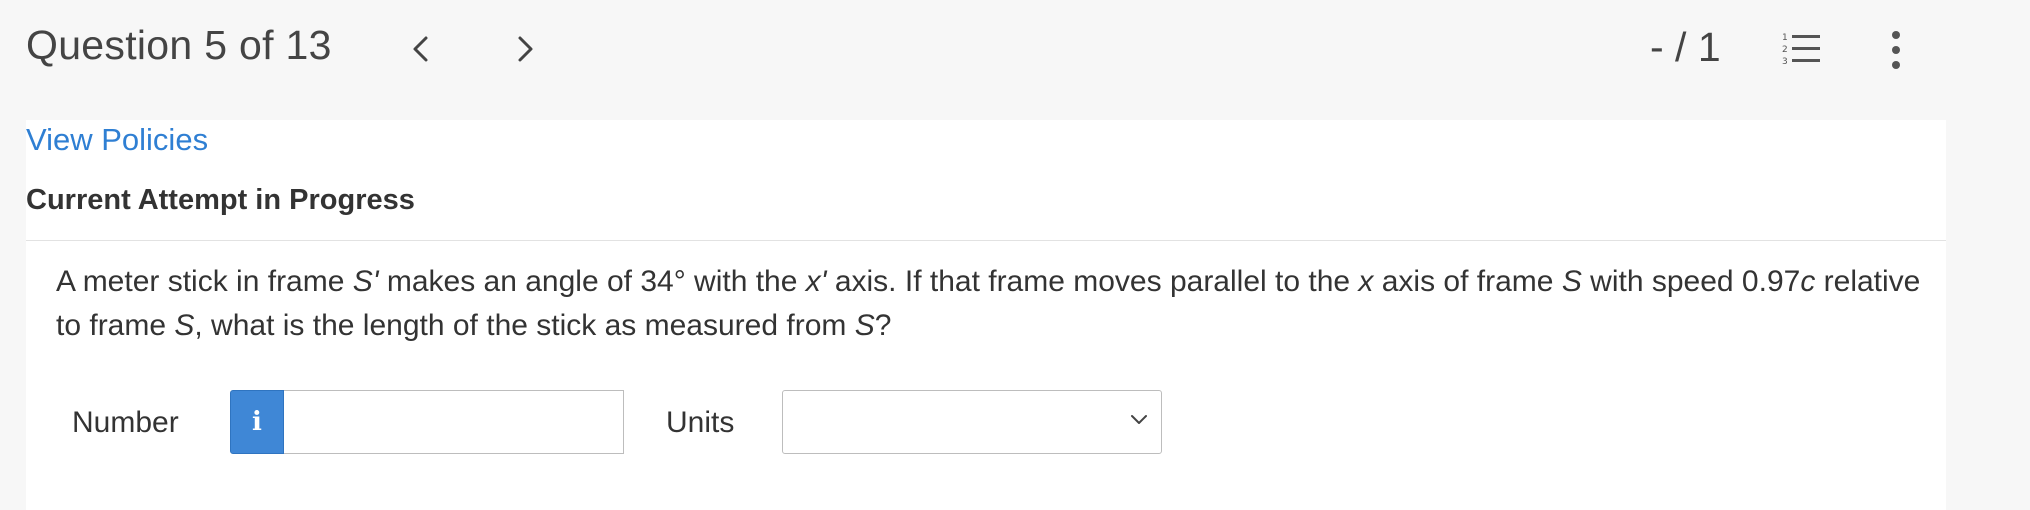 Image resolution: width=2030 pixels, height=510 pixels. What do you see at coordinates (454, 422) in the screenshot?
I see `number-input` at bounding box center [454, 422].